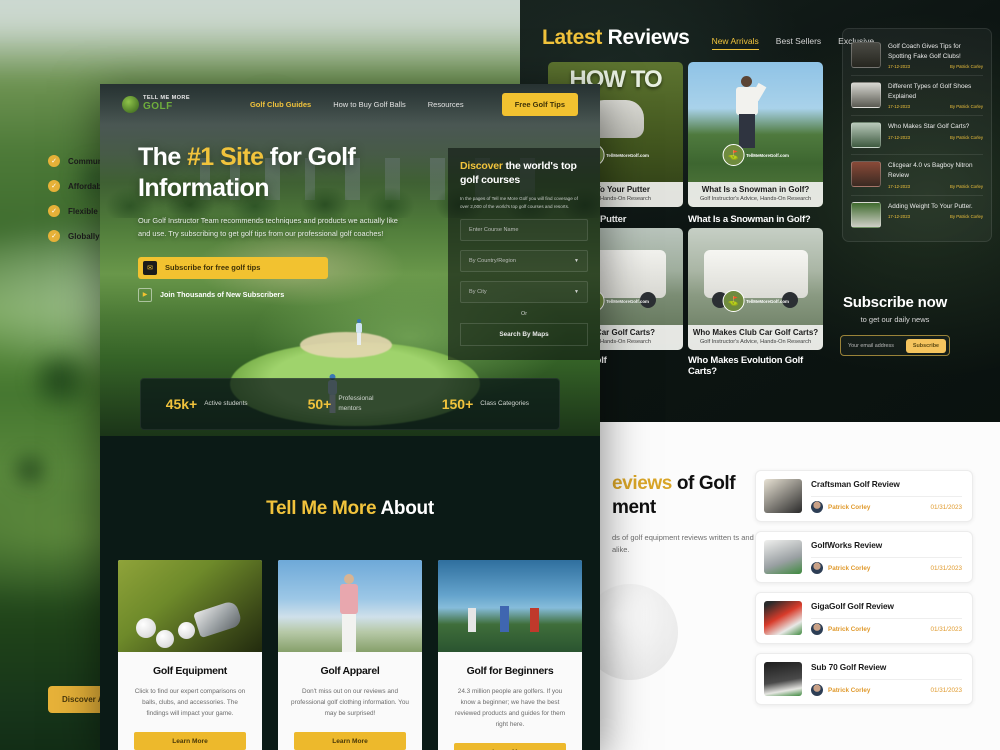  I want to click on subscribe-form: Your email address Subscribe, so click(895, 345).